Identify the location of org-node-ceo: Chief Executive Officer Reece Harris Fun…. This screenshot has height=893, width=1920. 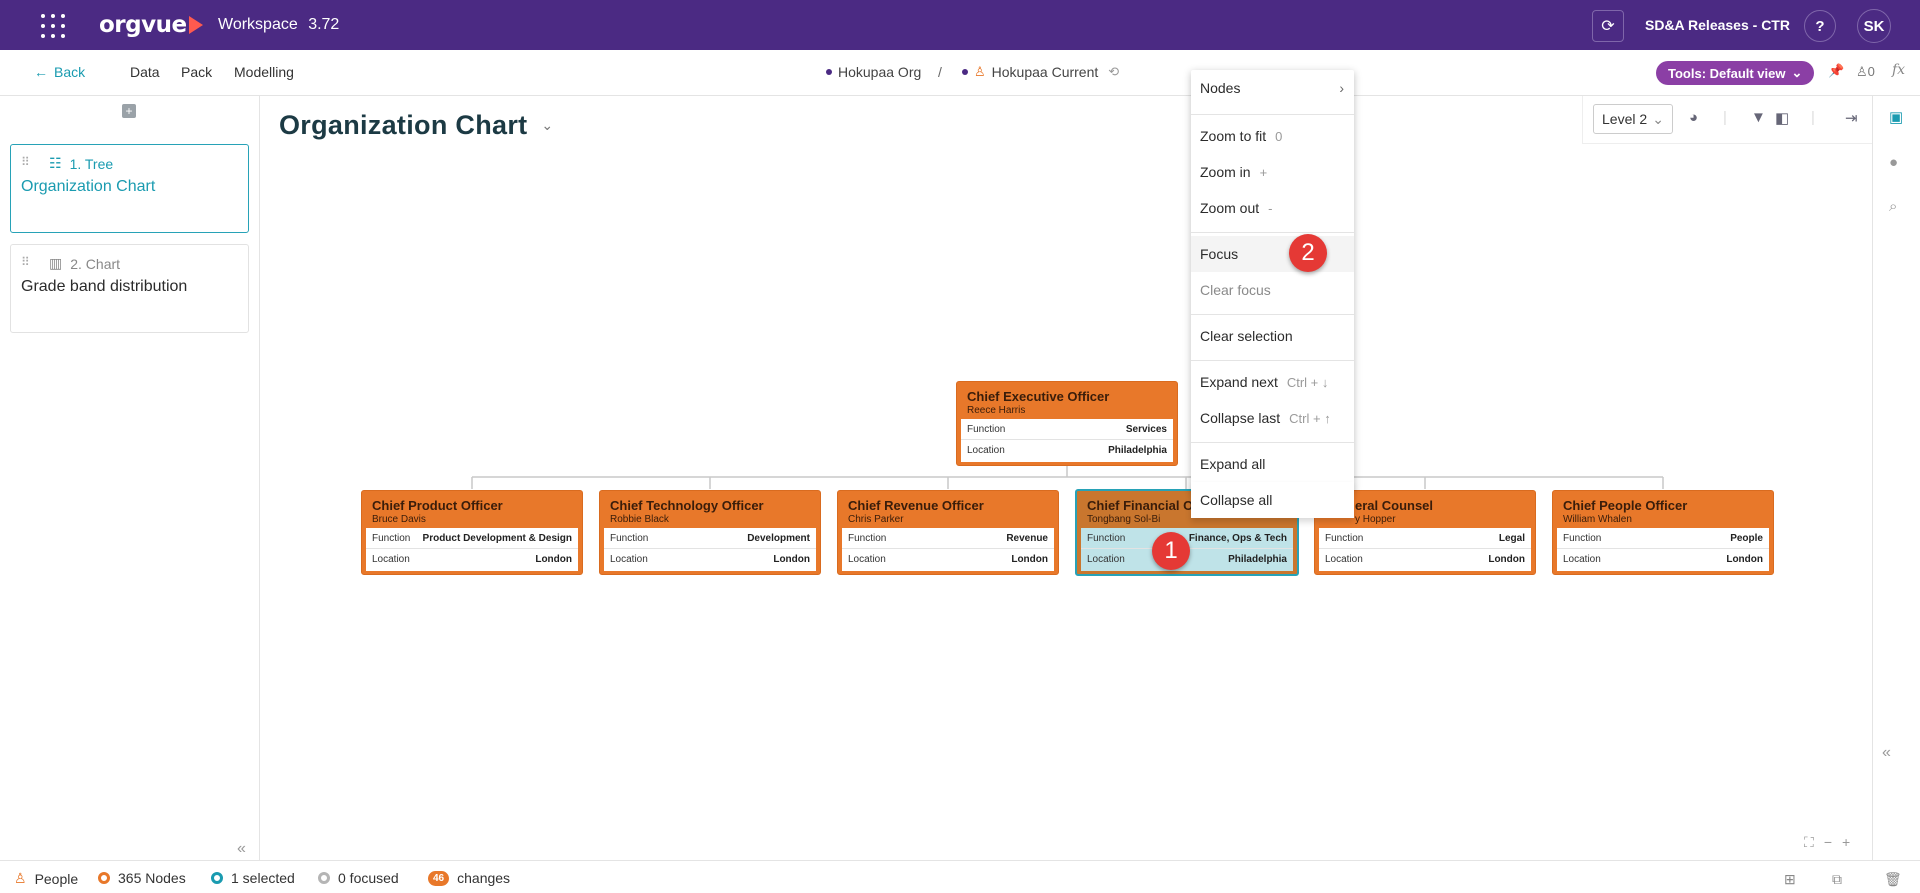
(1067, 423).